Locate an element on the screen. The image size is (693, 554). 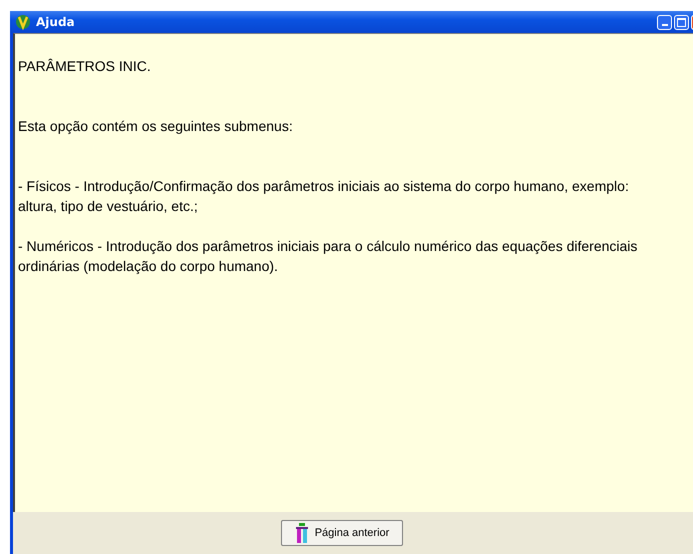
help-paragraph: PARÂMETROS INIC. is located at coordinates (85, 66).